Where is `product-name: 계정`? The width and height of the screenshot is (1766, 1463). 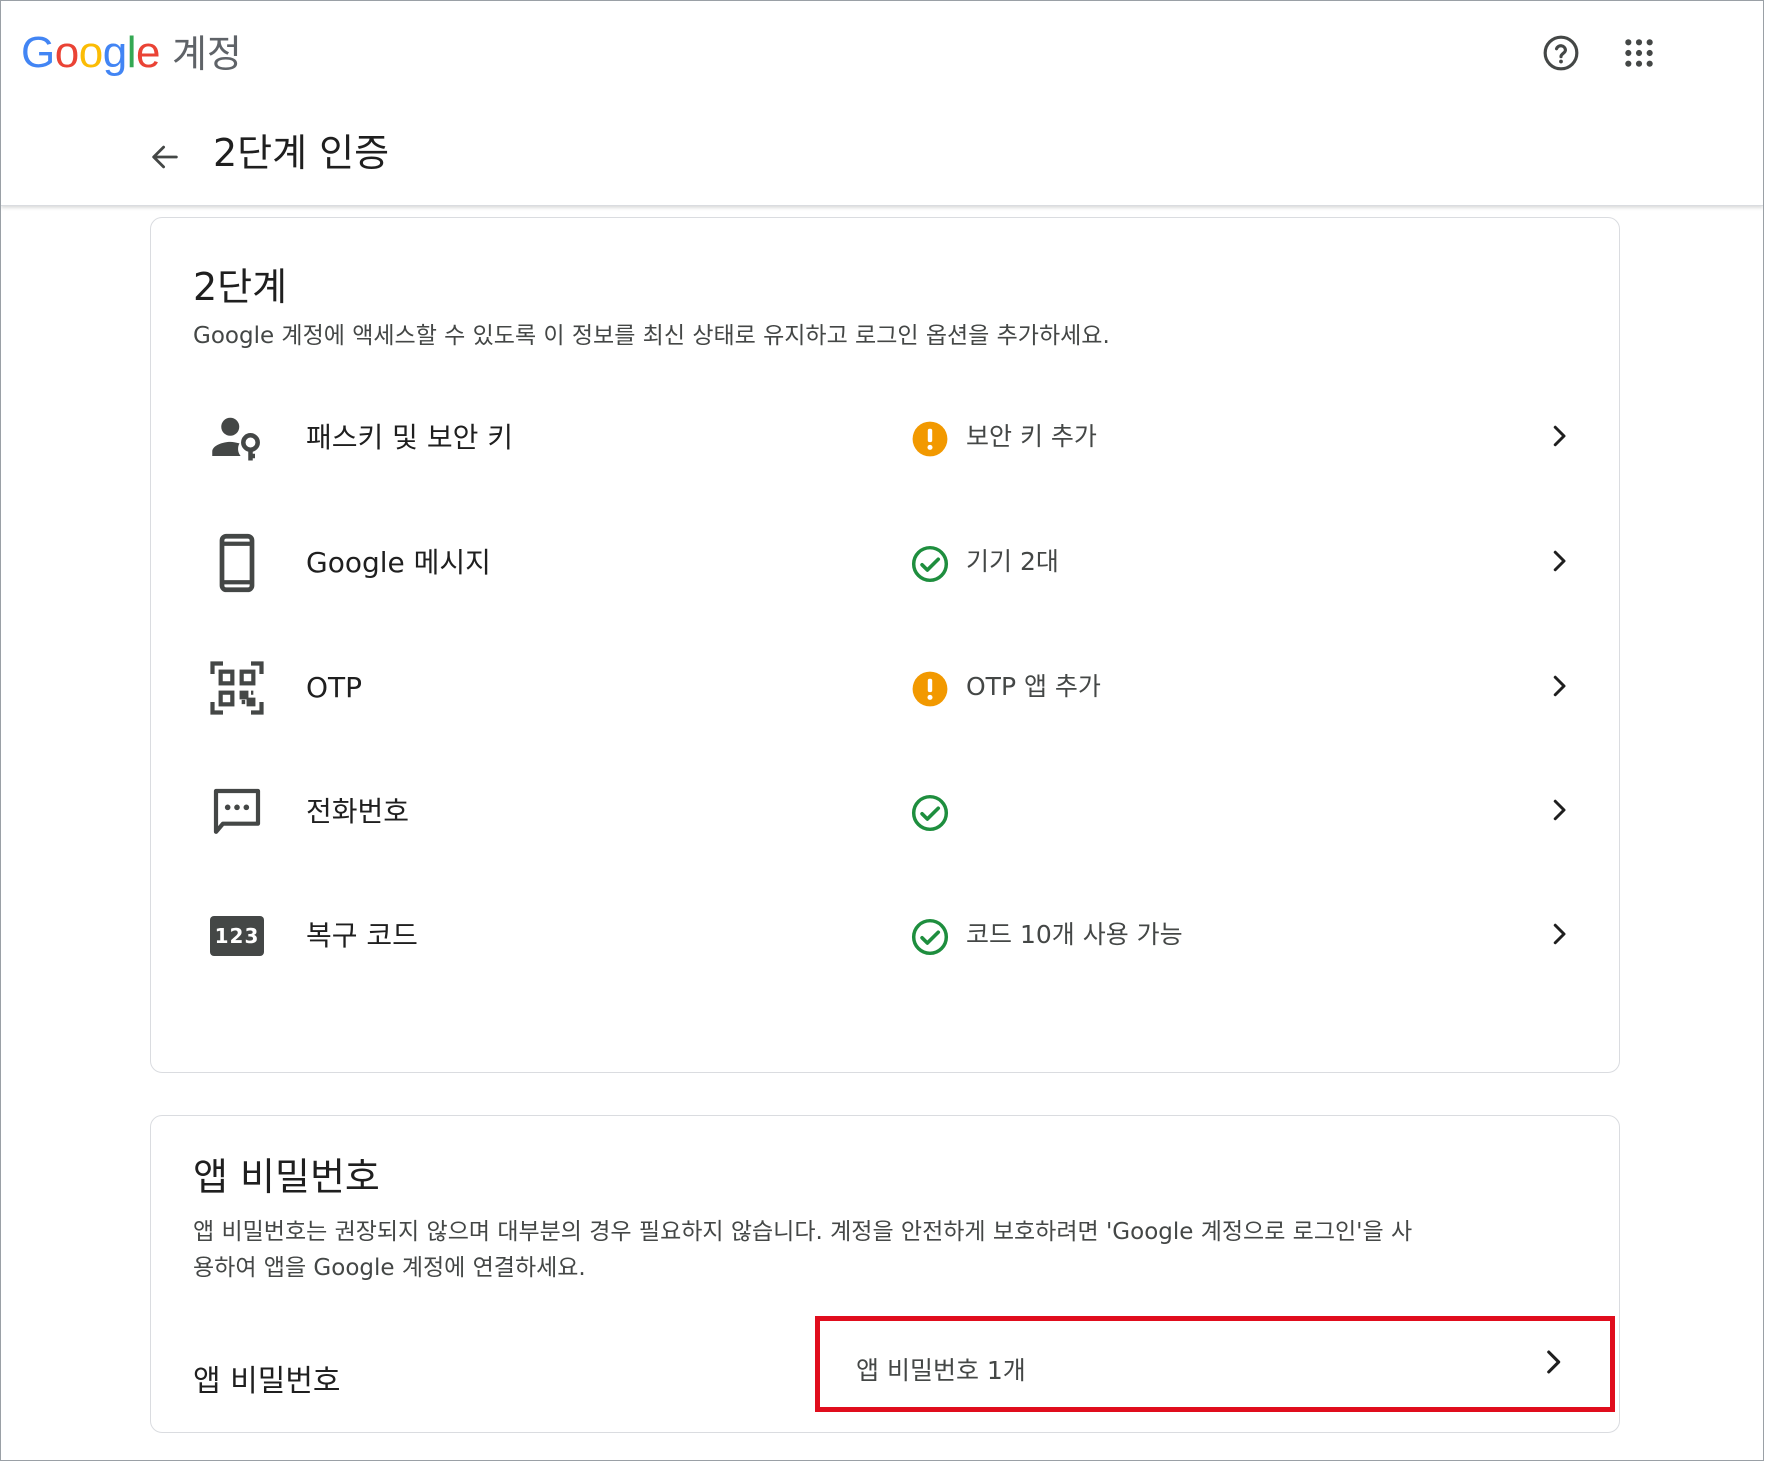 product-name: 계정 is located at coordinates (206, 54).